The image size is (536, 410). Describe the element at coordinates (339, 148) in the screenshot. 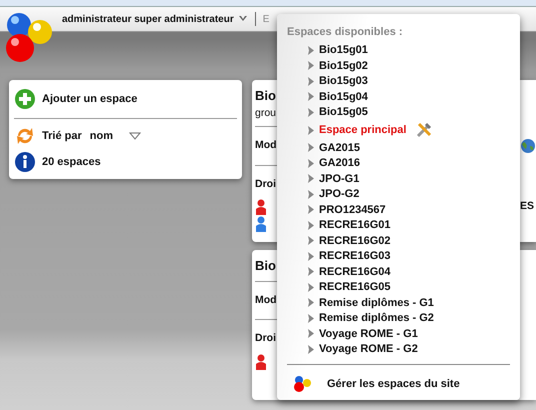

I see `space-menu-item: GA2015` at that location.